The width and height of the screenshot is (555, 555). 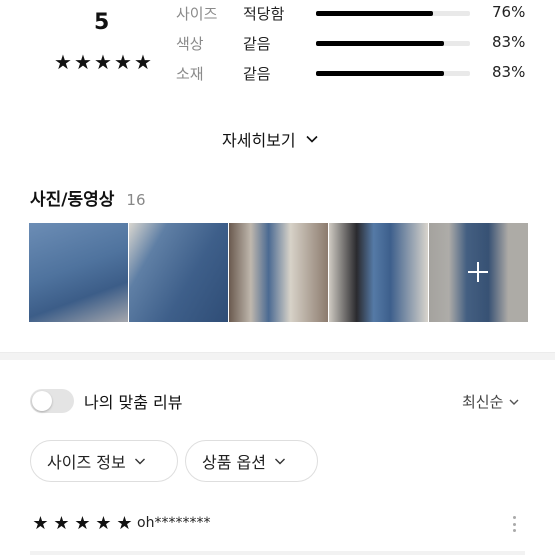 I want to click on my-review-toggle-row: 나의 맞춤 리뷰, so click(x=106, y=401).